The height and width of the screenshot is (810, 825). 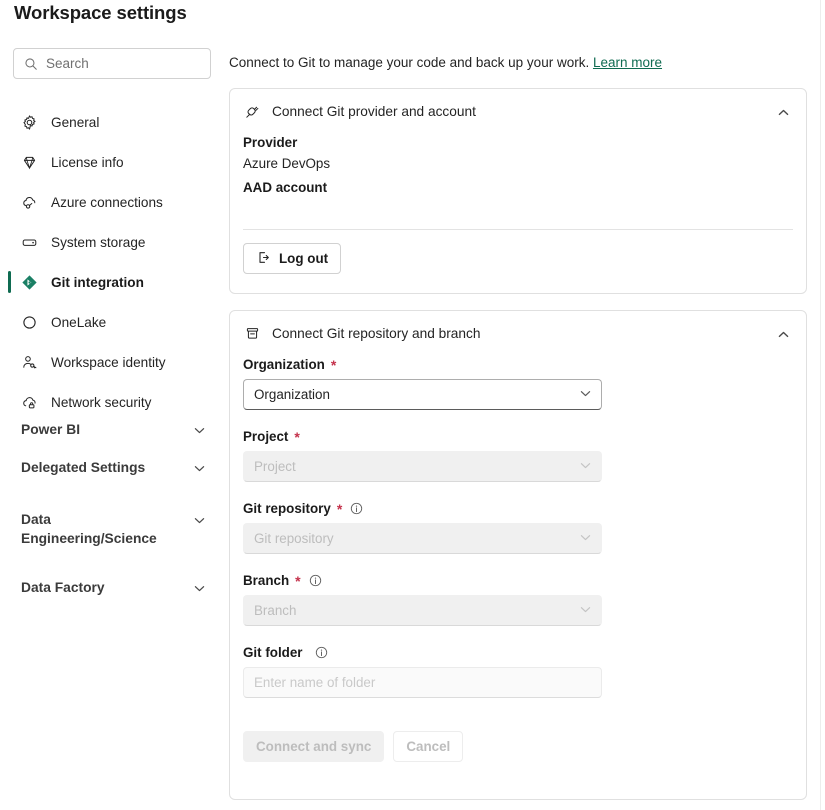 What do you see at coordinates (518, 508) in the screenshot?
I see `git-repository-label: Git repository *` at bounding box center [518, 508].